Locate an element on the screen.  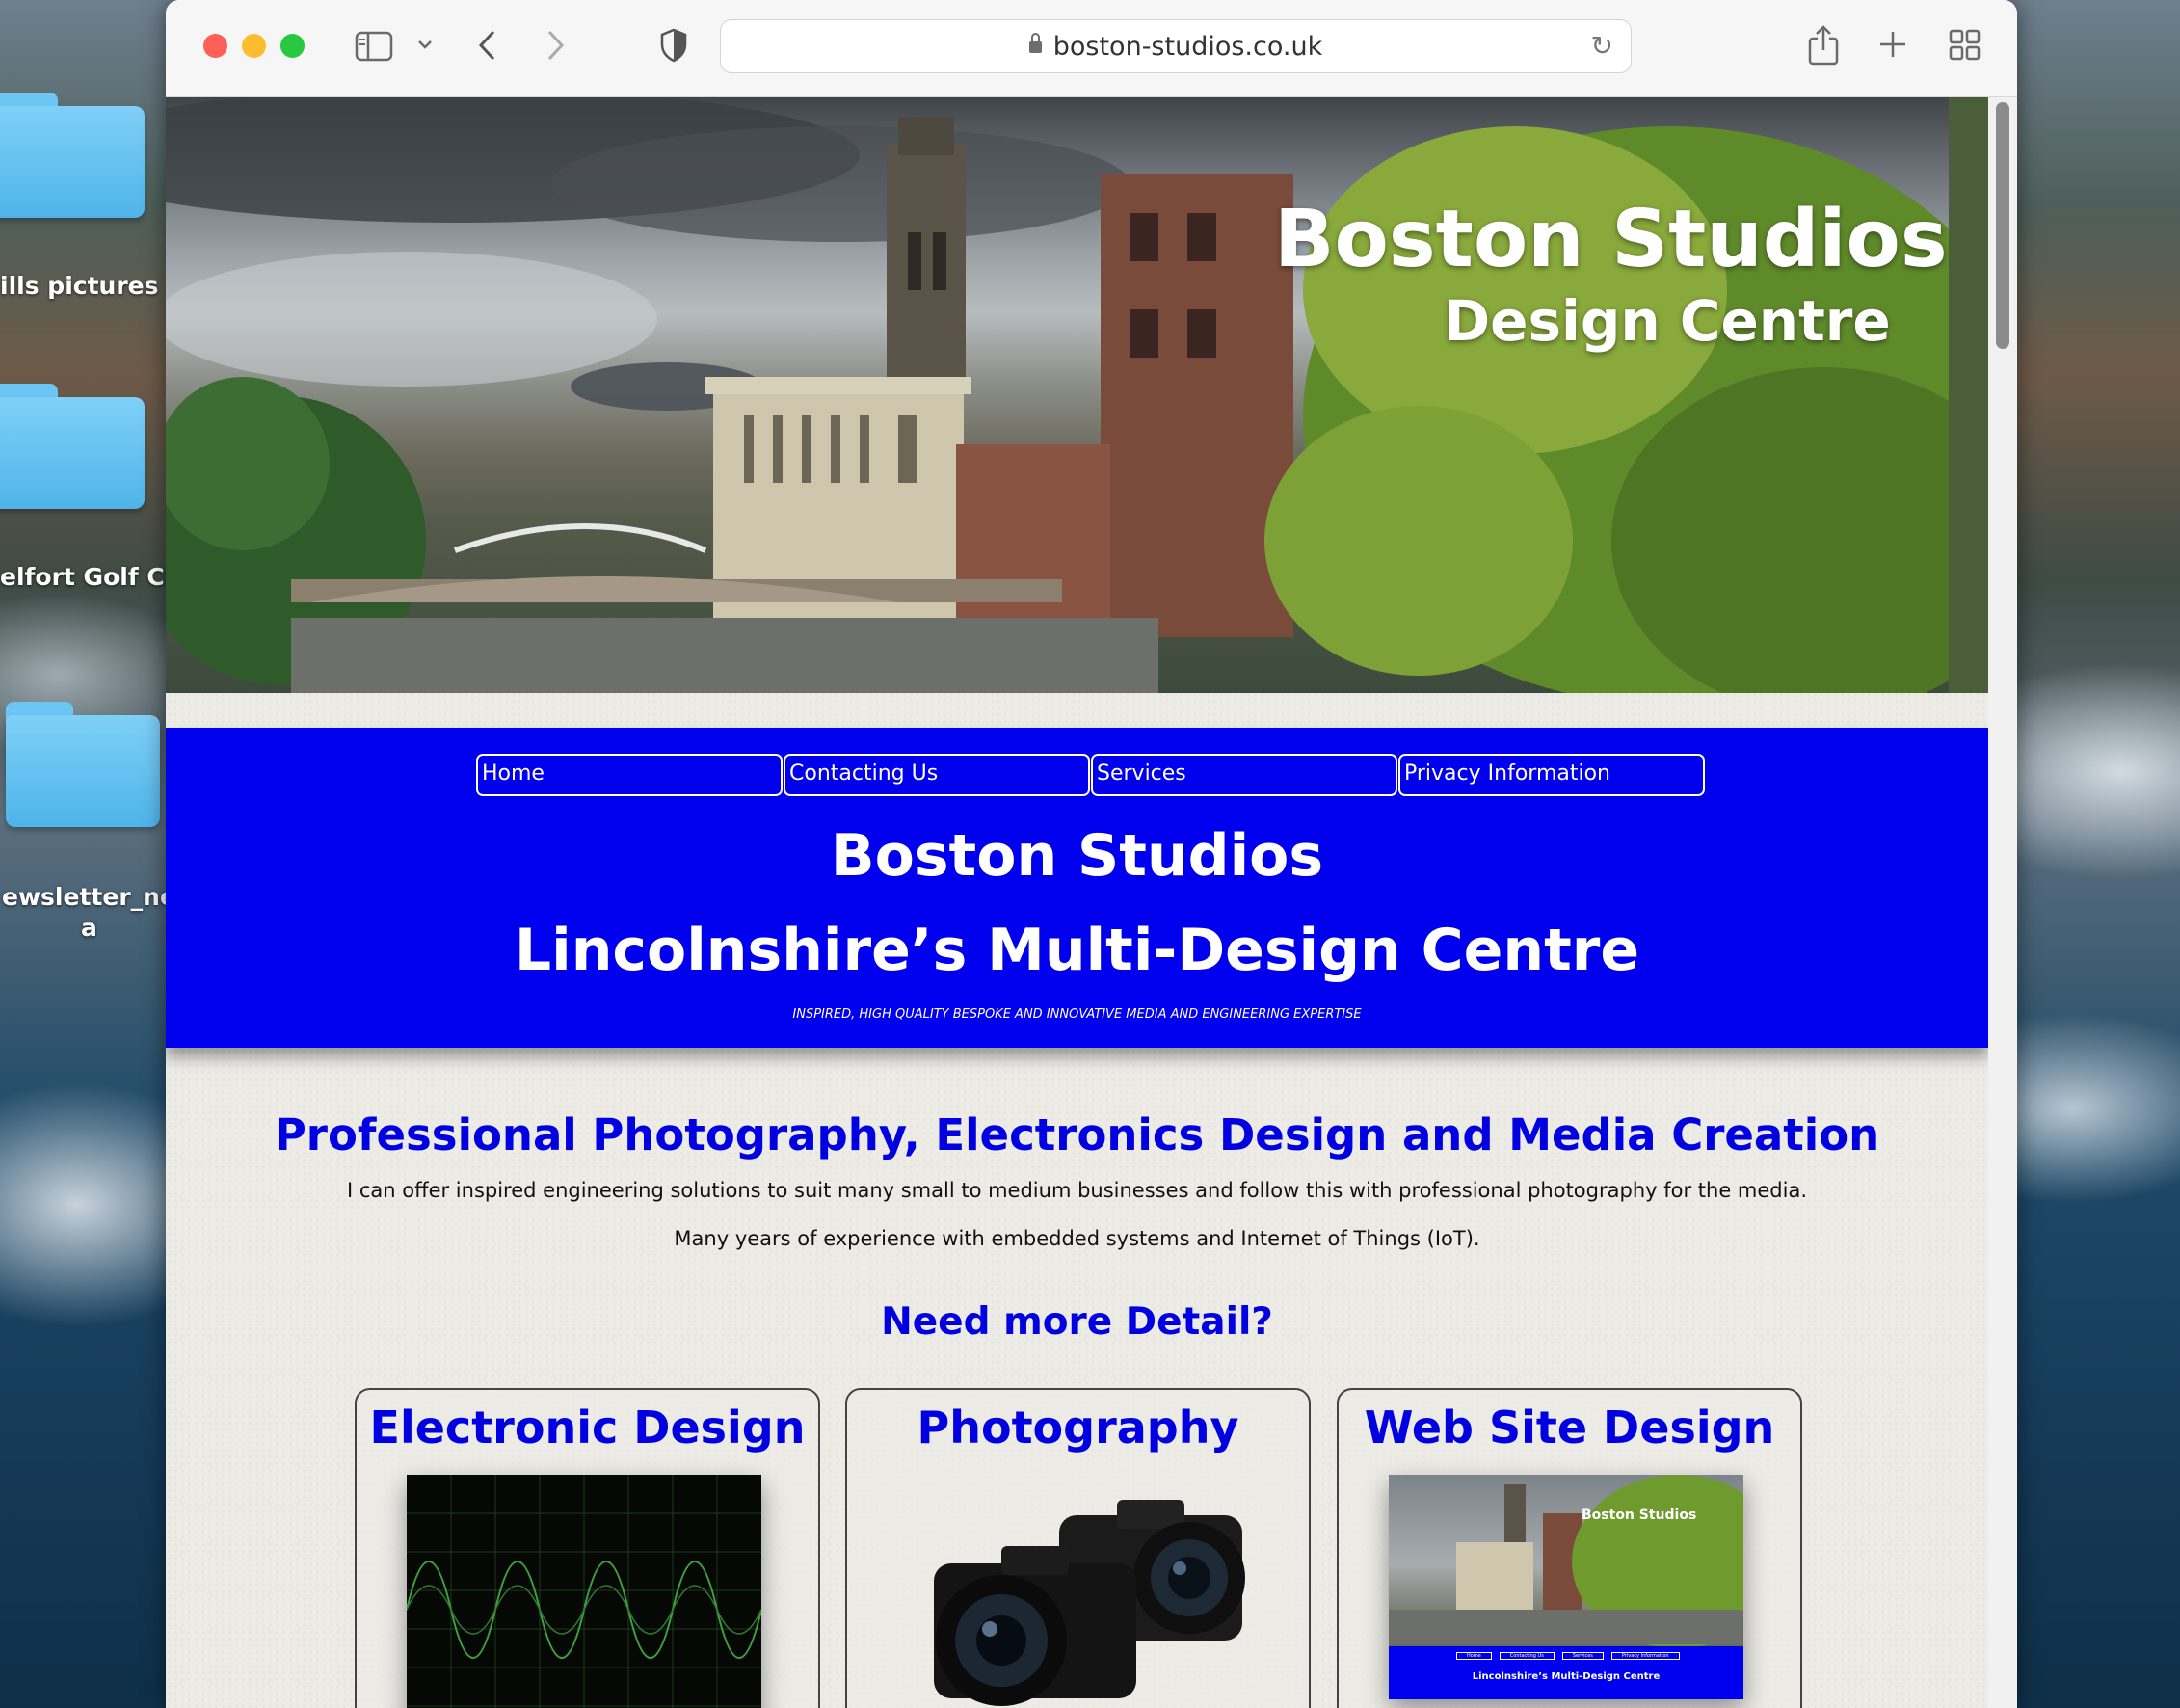
hero-subtitle: Design Centre is located at coordinates (1667, 321).